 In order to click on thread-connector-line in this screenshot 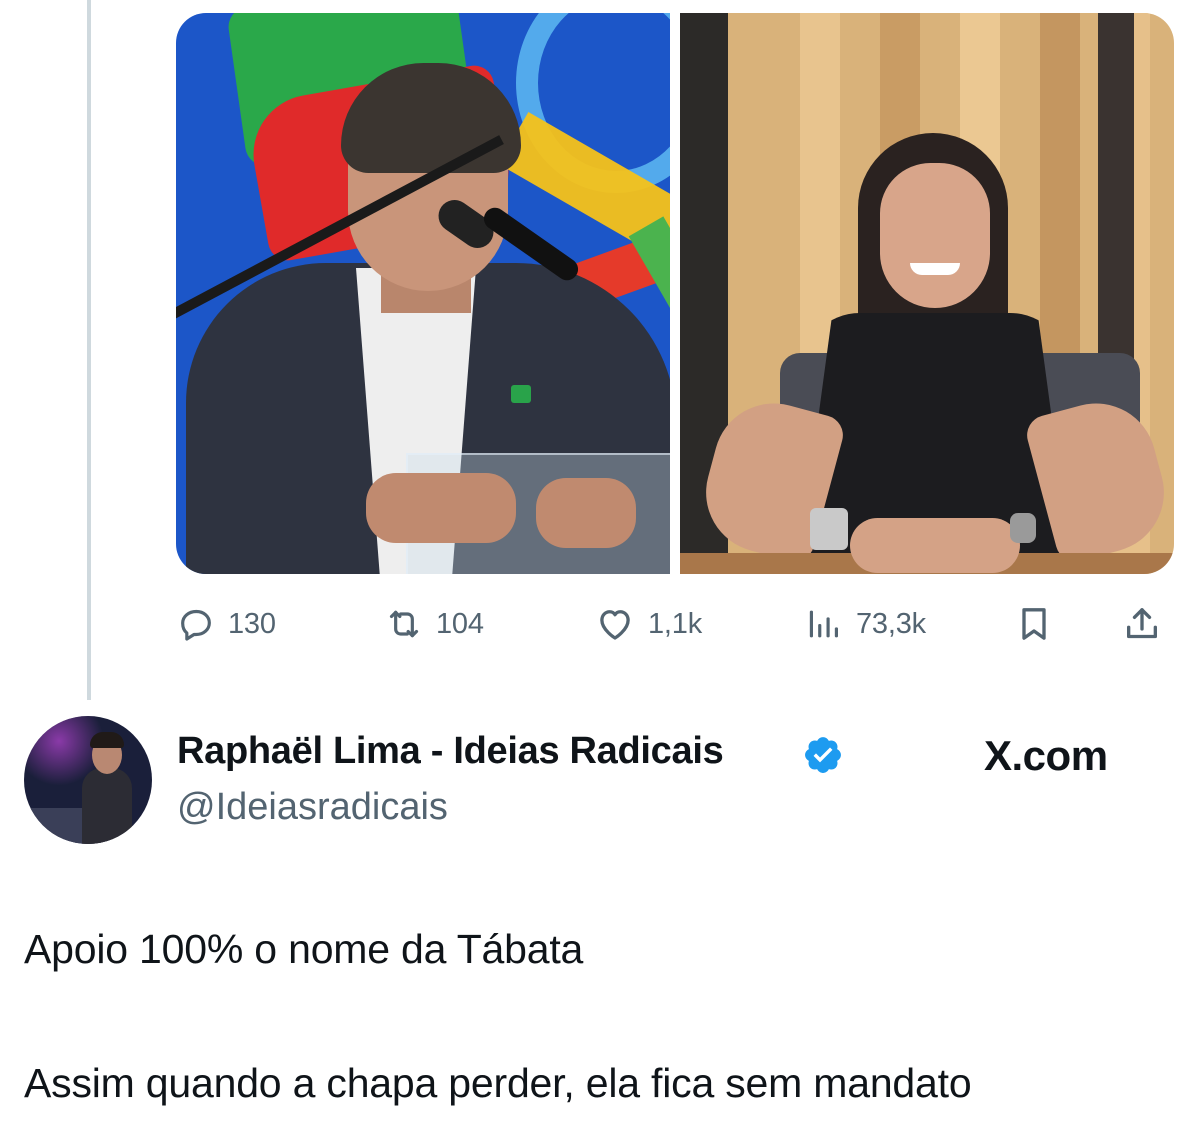, I will do `click(89, 350)`.